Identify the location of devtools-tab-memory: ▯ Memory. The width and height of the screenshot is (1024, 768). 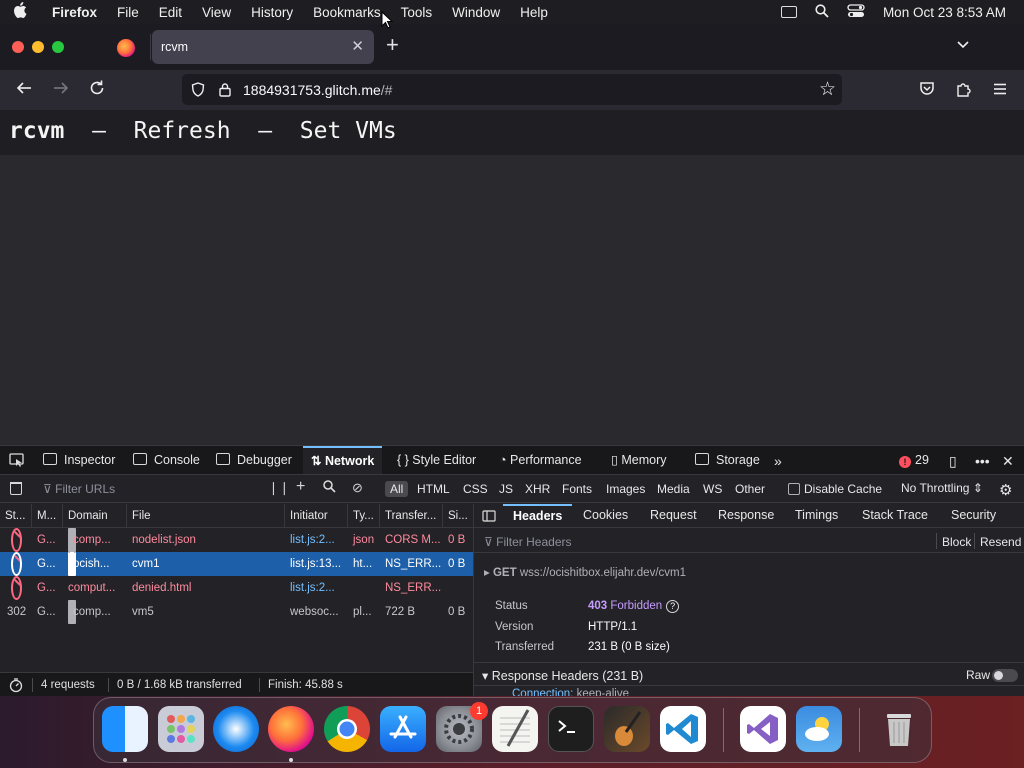
(639, 460).